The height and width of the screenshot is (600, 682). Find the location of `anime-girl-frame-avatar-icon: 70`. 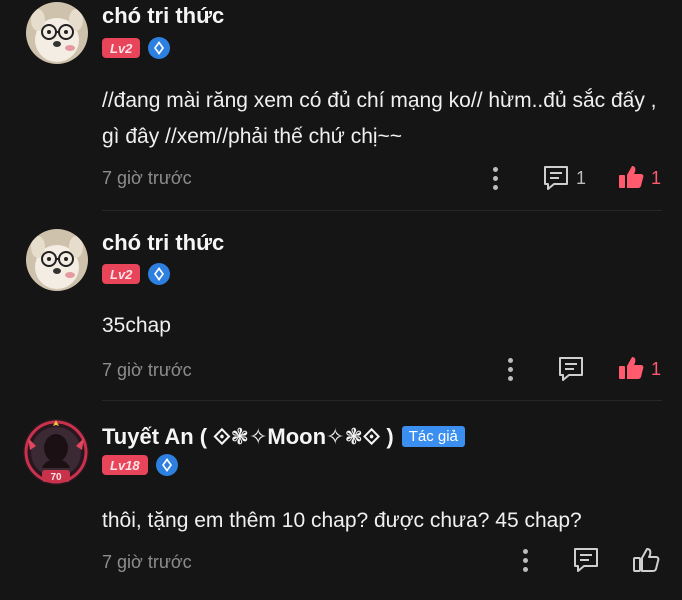

anime-girl-frame-avatar-icon: 70 is located at coordinates (56, 452).